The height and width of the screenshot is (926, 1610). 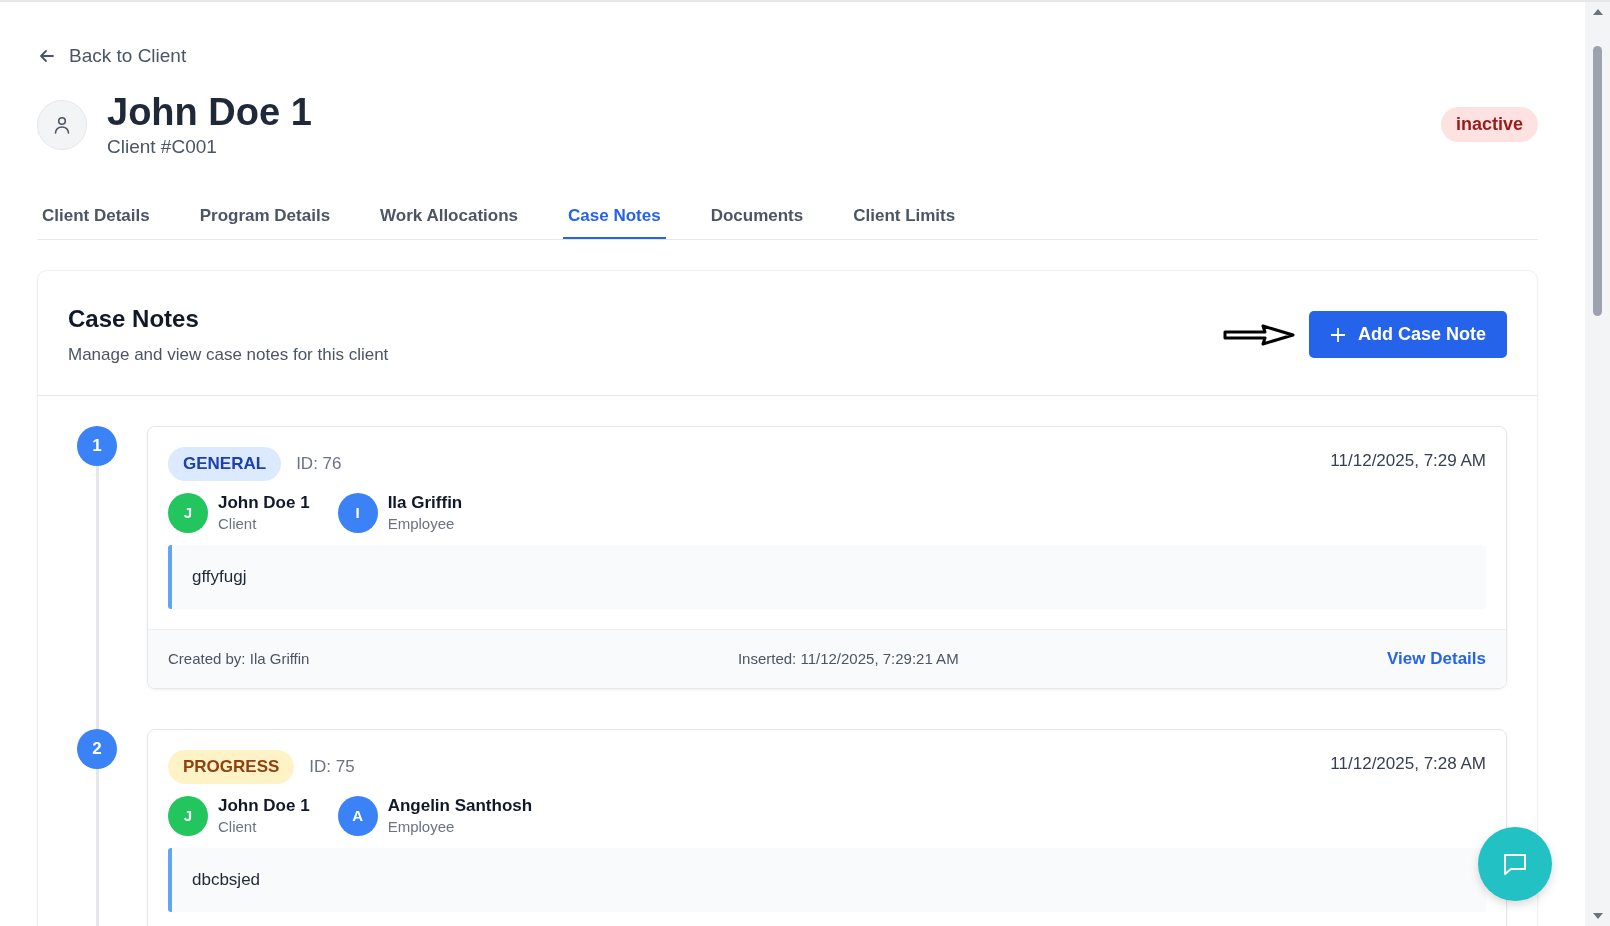 I want to click on initial-avatar: A, so click(x=357, y=815).